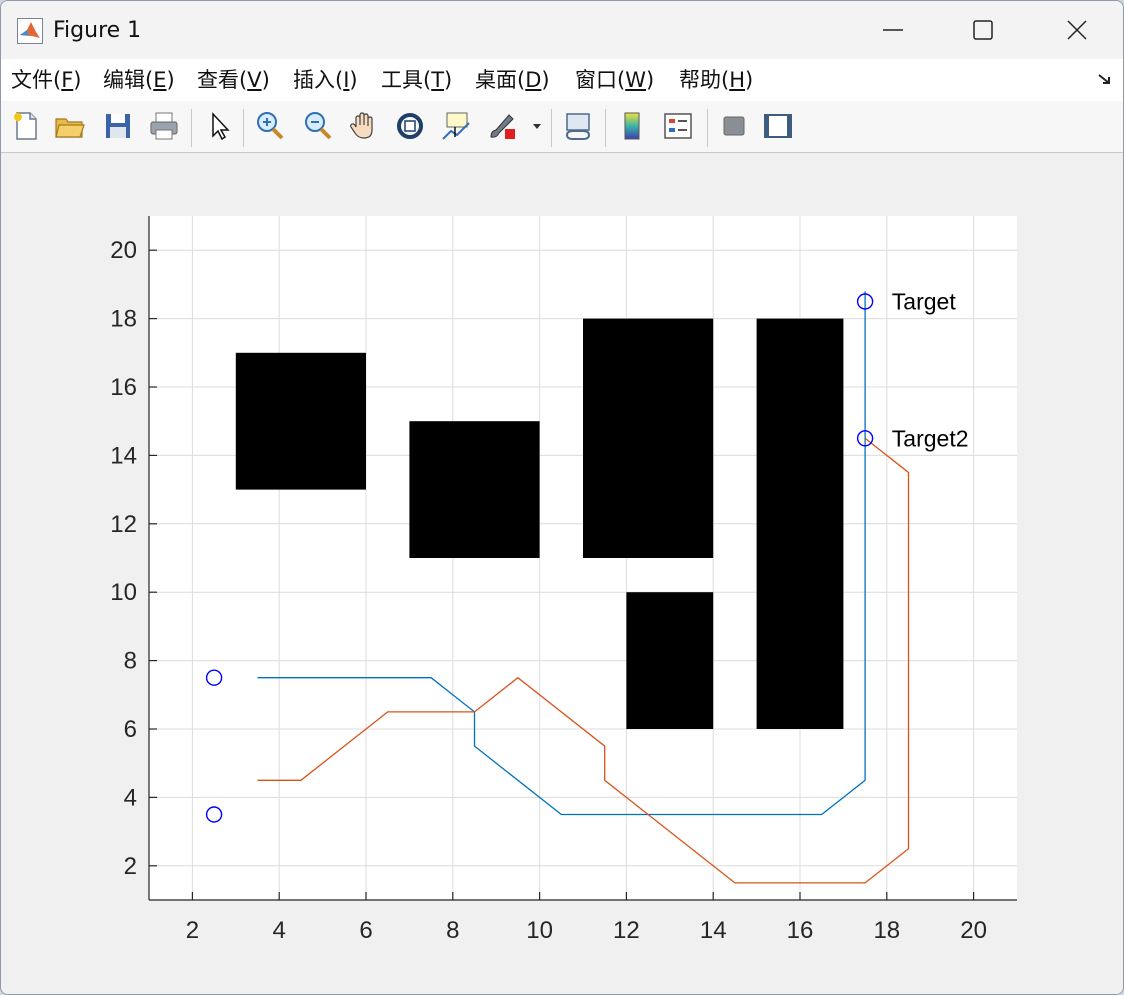  What do you see at coordinates (578, 126) in the screenshot?
I see `link-plot-icon` at bounding box center [578, 126].